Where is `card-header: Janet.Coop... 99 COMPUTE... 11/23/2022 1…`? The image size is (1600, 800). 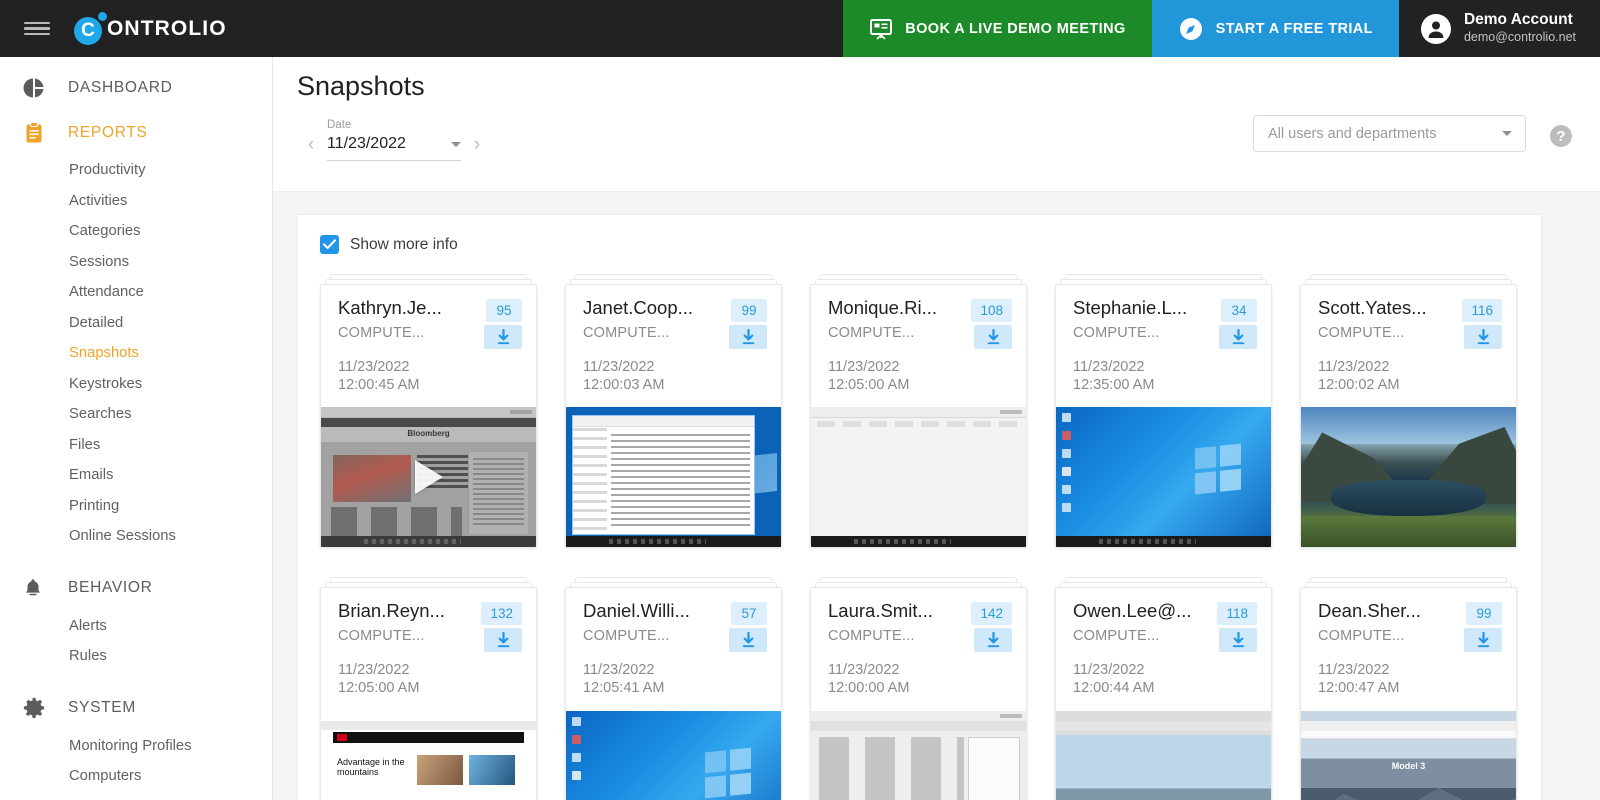
card-header: Janet.Coop... 99 COMPUTE... 11/23/2022 1… is located at coordinates (673, 346).